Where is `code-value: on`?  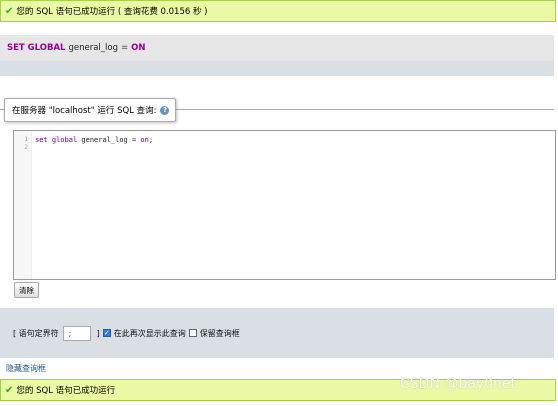
code-value: on is located at coordinates (144, 140).